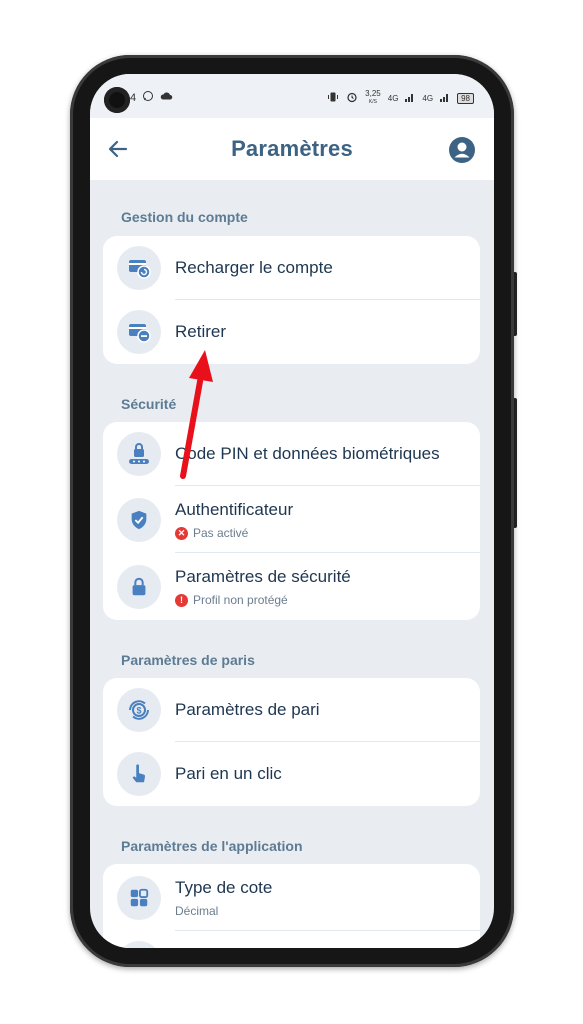 The height and width of the screenshot is (1024, 583). What do you see at coordinates (197, 911) in the screenshot?
I see `odds-type-value: Décimal` at bounding box center [197, 911].